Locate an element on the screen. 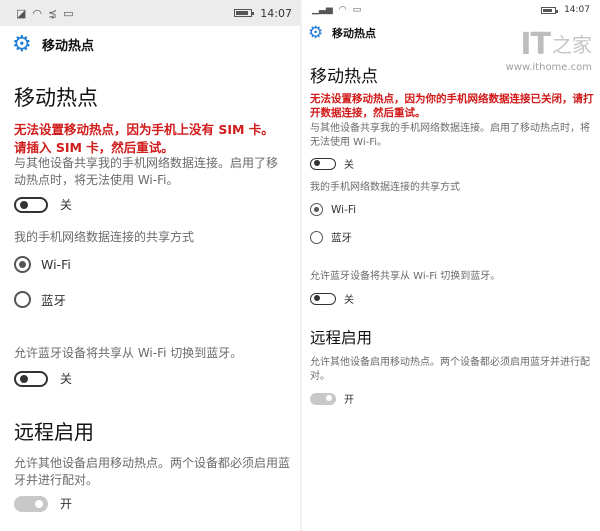 This screenshot has height=531, width=600. error-message: 无法设置移动热点，因为手机上没有 SIM 卡。请插入 SIM 卡，然后重试。 is located at coordinates (144, 138).